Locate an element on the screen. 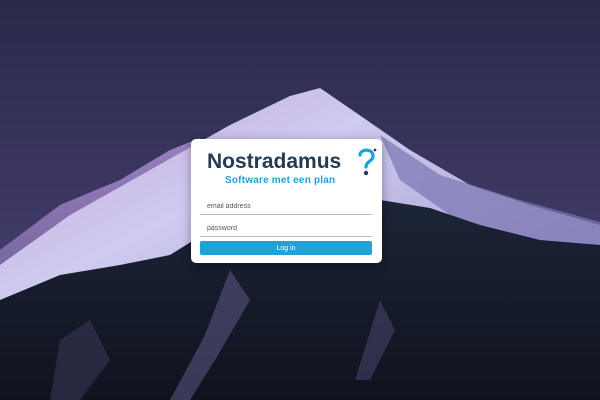 Image resolution: width=600 pixels, height=400 pixels. login-card: Nostradamus Software met een plan Log in is located at coordinates (286, 201).